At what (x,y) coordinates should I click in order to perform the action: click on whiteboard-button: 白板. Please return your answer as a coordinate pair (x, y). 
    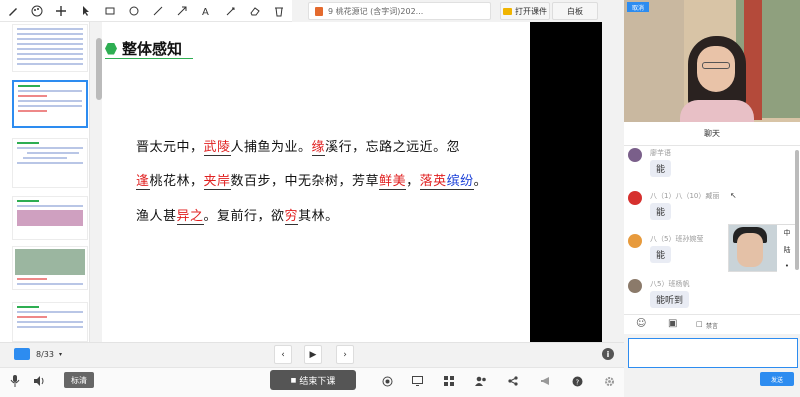
    Looking at the image, I should click on (575, 11).